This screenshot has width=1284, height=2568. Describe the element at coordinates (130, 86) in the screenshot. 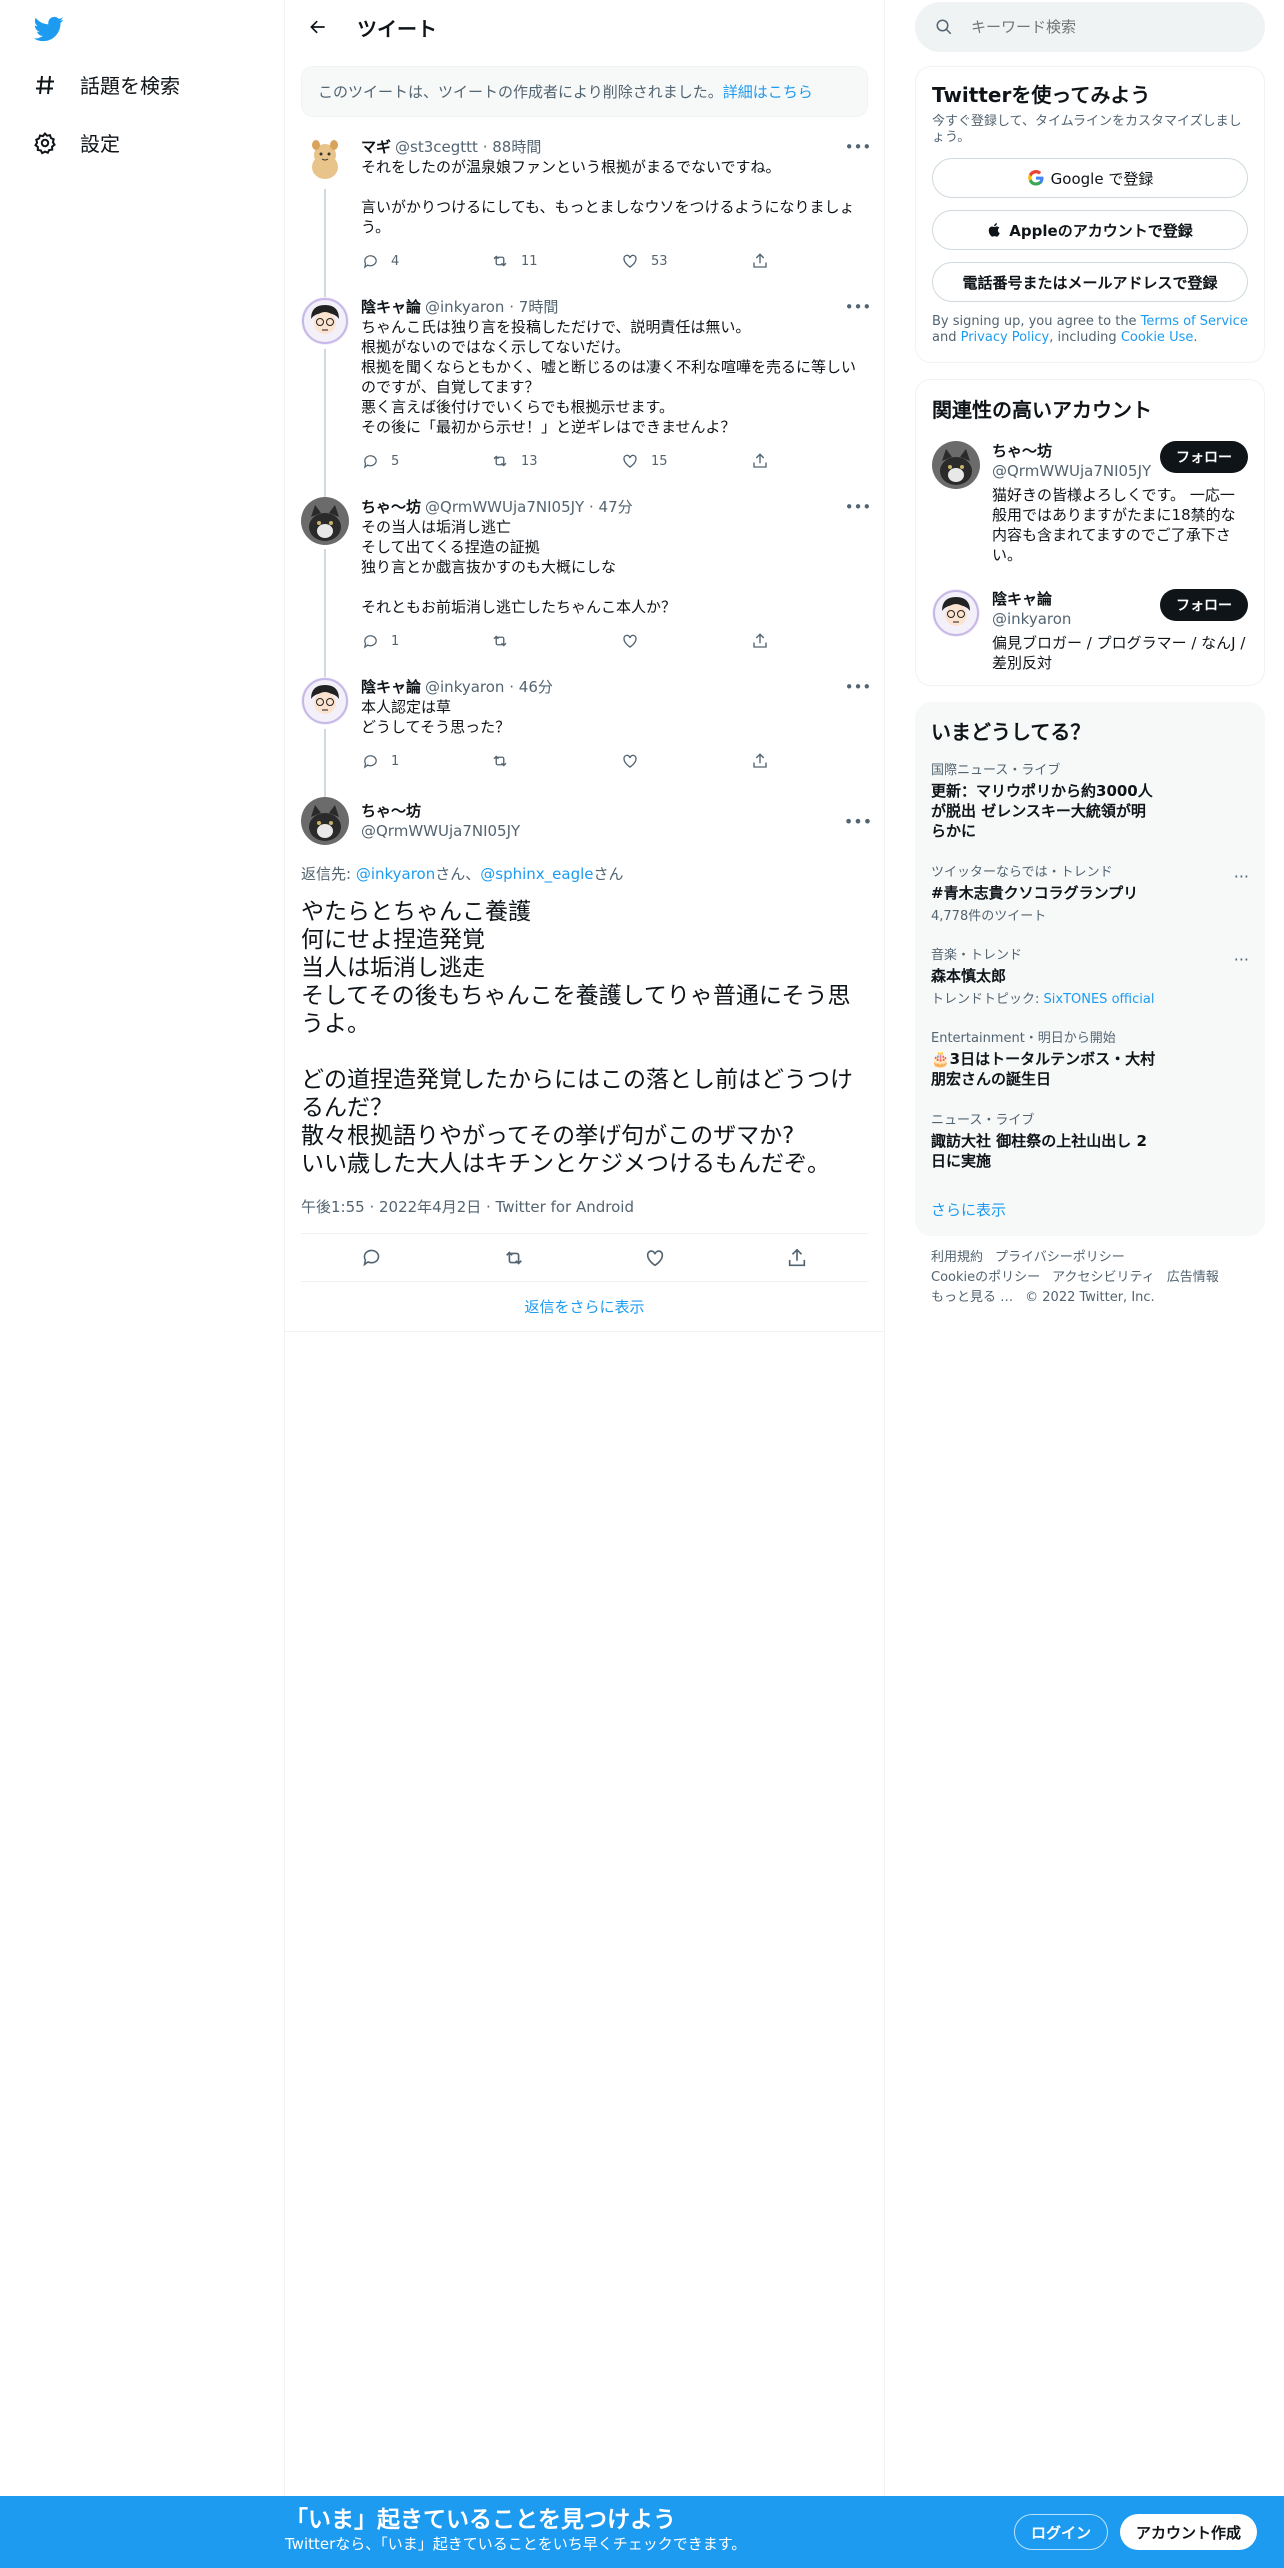

I see `sidebar-item-label: 話題を検索` at that location.